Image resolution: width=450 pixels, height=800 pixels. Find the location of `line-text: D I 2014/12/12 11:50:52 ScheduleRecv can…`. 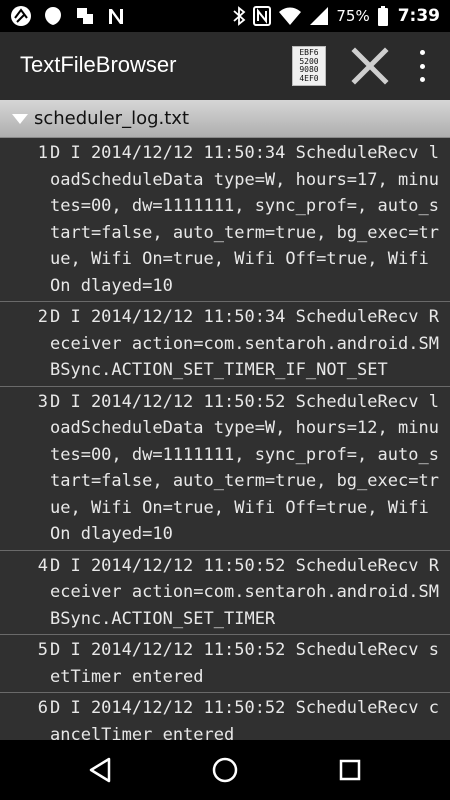

line-text: D I 2014/12/12 11:50:52 ScheduleRecv can… is located at coordinates (244, 719).